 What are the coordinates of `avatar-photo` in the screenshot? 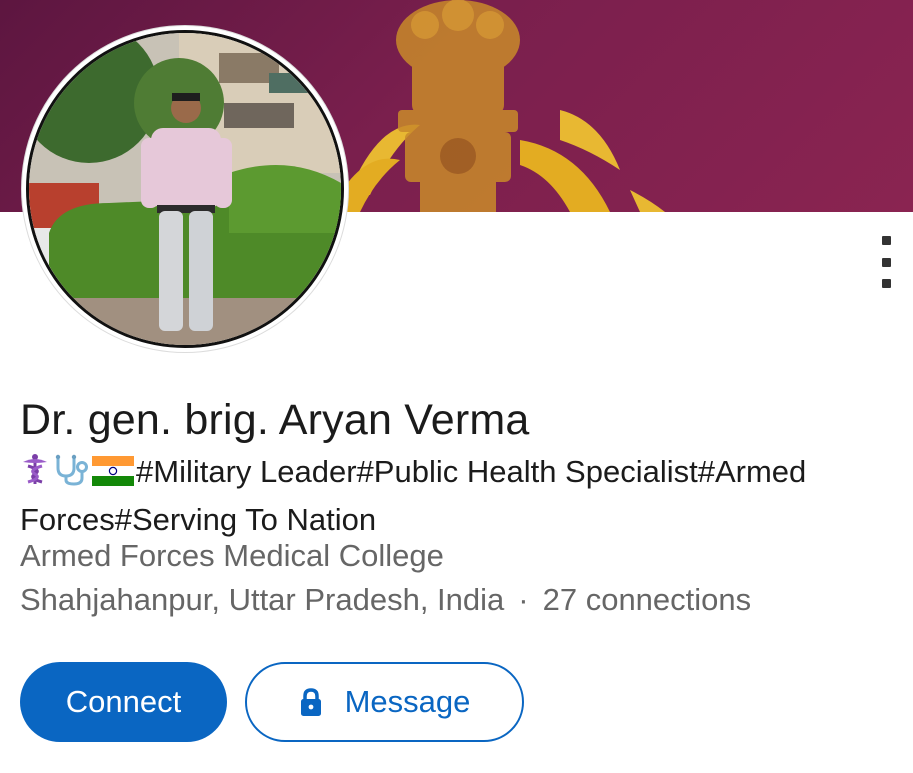 It's located at (185, 189).